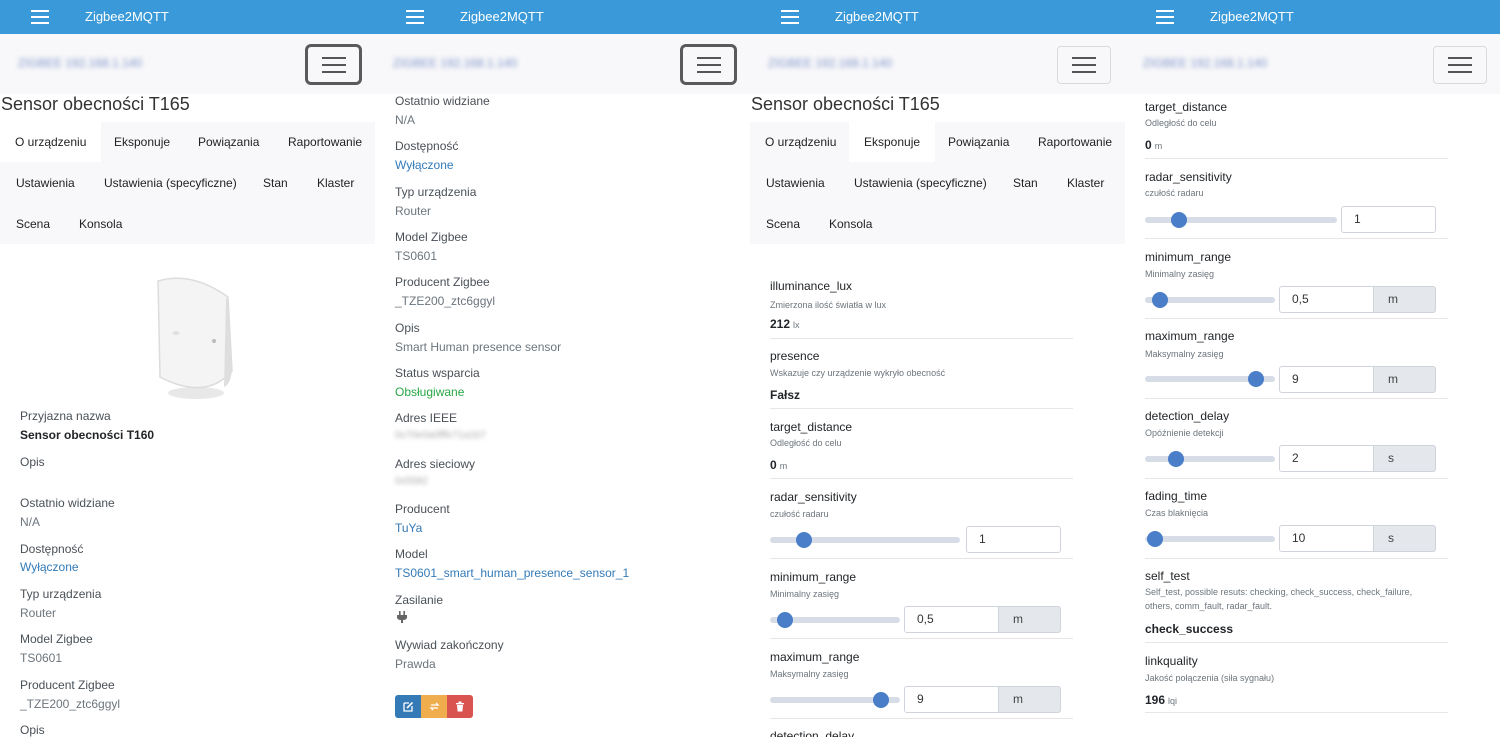  Describe the element at coordinates (1296, 125) in the screenshot. I see `expose-target-distance: target_distance Odległość do celu 0m` at that location.